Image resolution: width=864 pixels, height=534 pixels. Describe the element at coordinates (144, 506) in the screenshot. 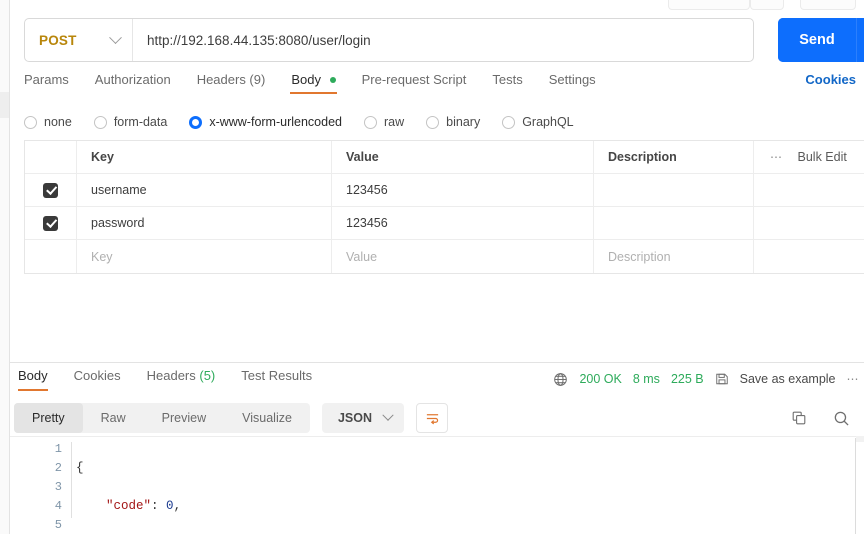

I see `json-line-2: "code": 0,` at that location.